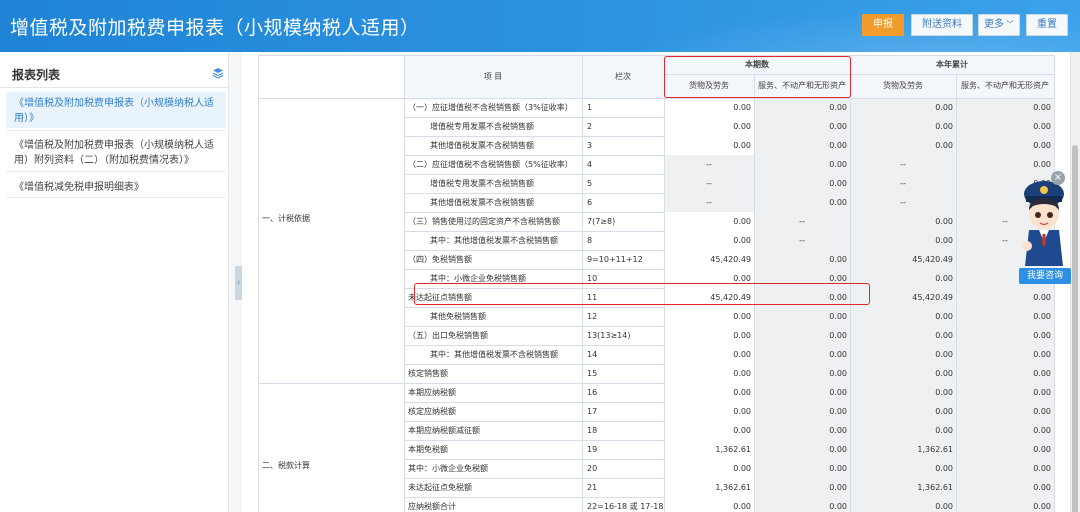 The image size is (1080, 512). I want to click on row-col-no: 20, so click(592, 468).